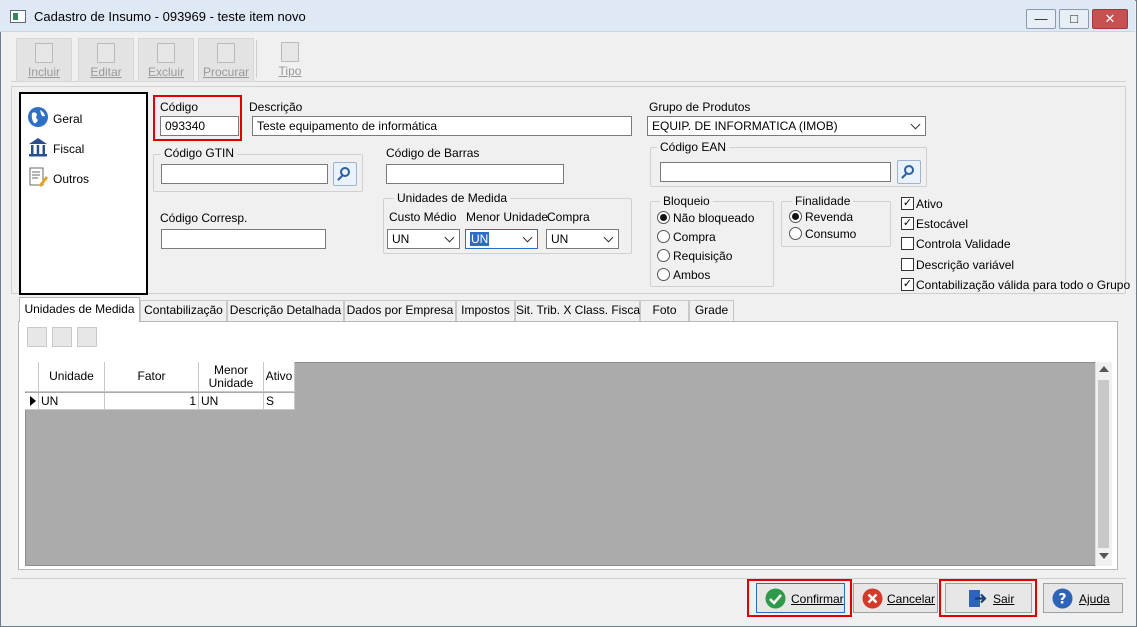  Describe the element at coordinates (87, 337) in the screenshot. I see `grid-delete-button` at that location.